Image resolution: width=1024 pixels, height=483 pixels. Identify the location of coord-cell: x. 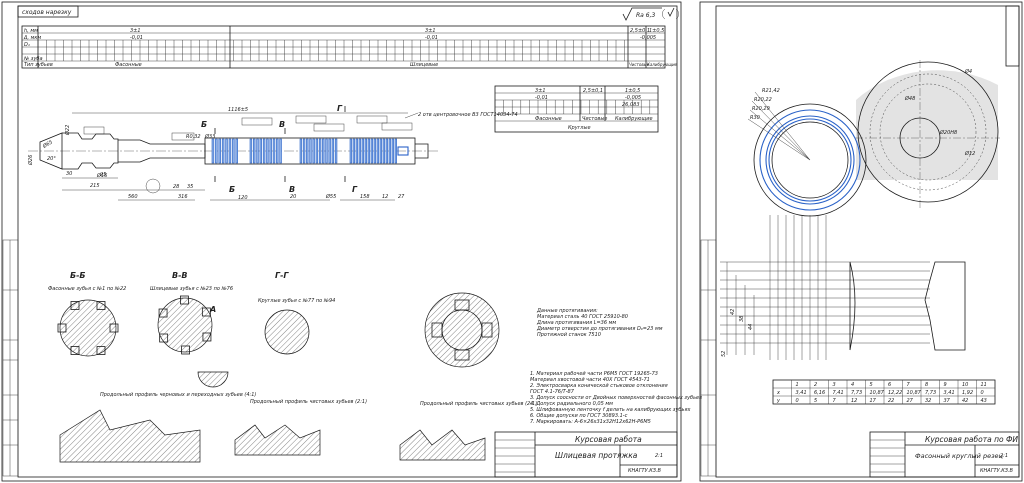
(778, 393).